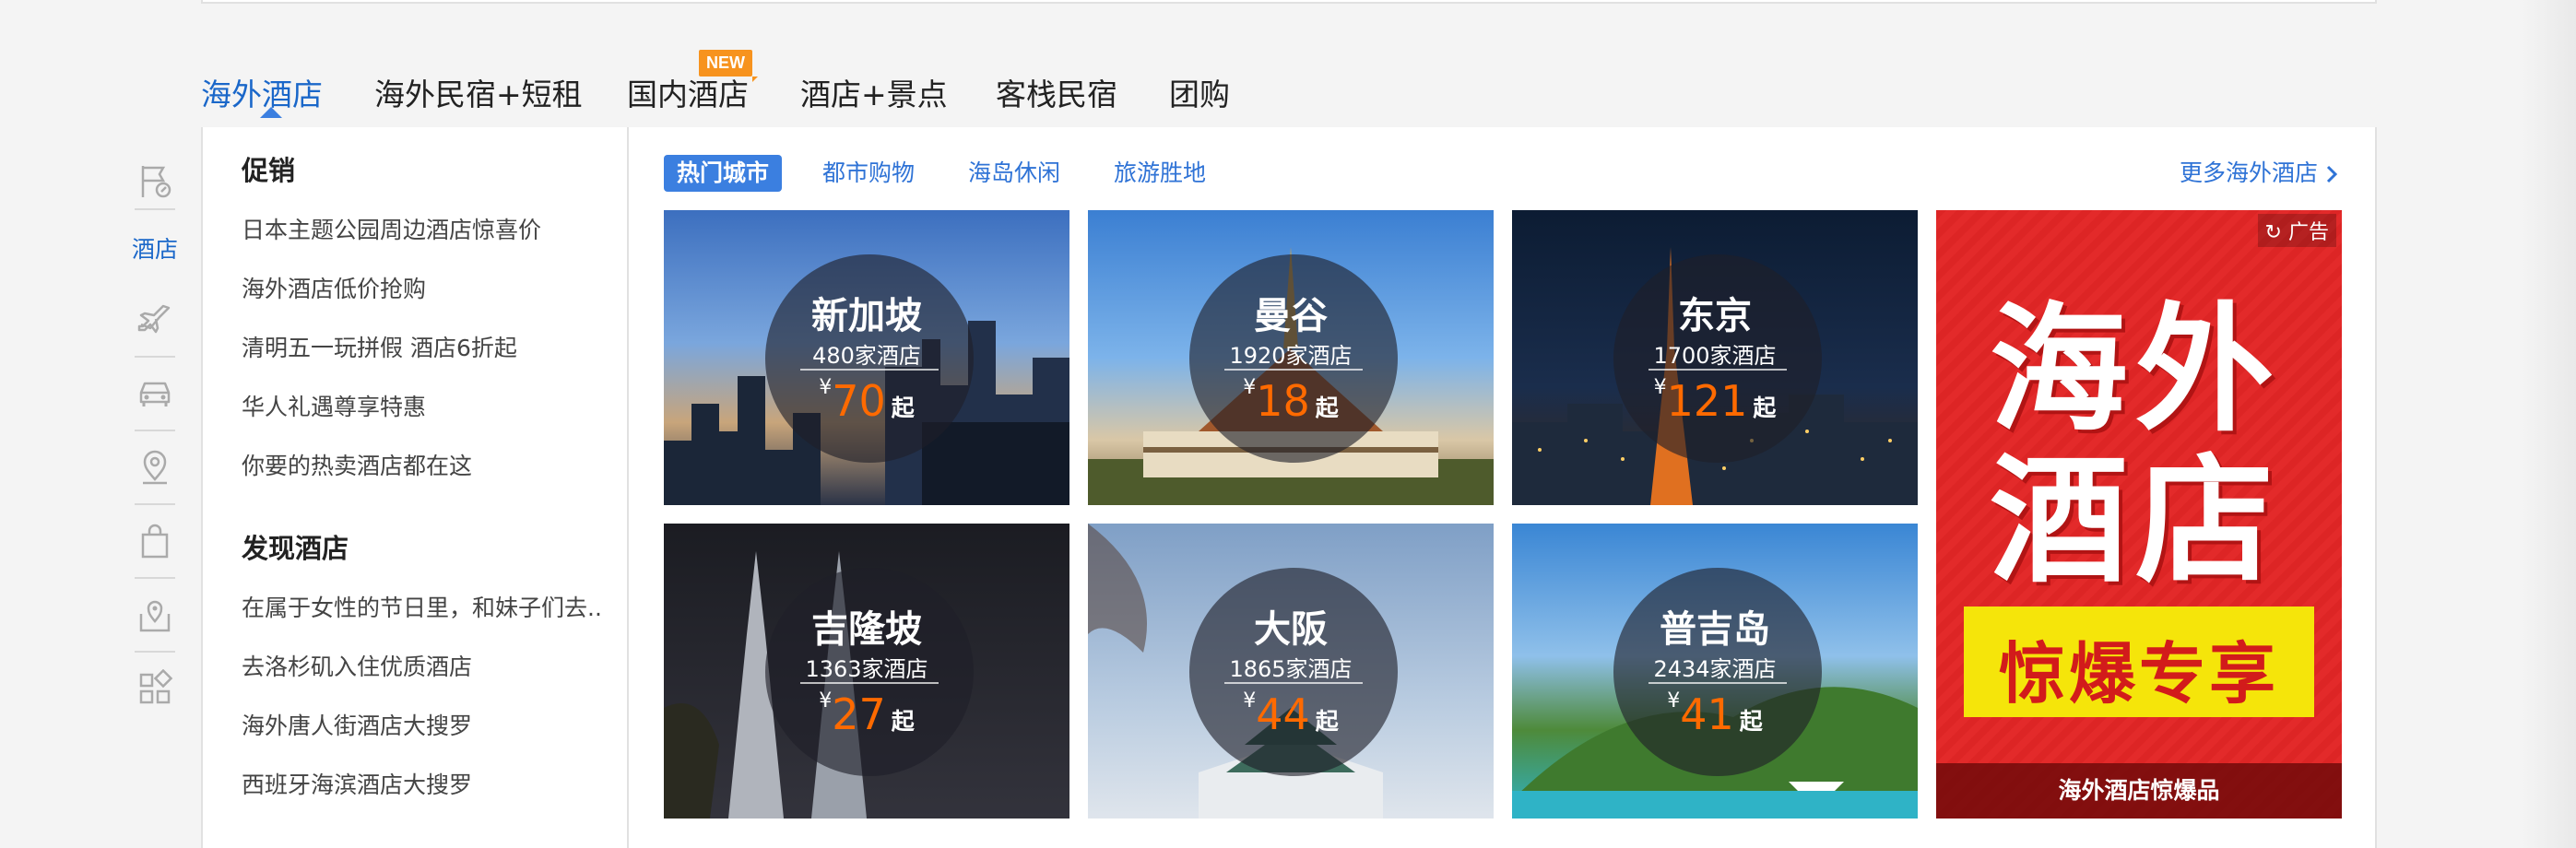 This screenshot has width=2576, height=848. I want to click on more-overseas-hotels-link: 更多海外酒店, so click(2259, 172).